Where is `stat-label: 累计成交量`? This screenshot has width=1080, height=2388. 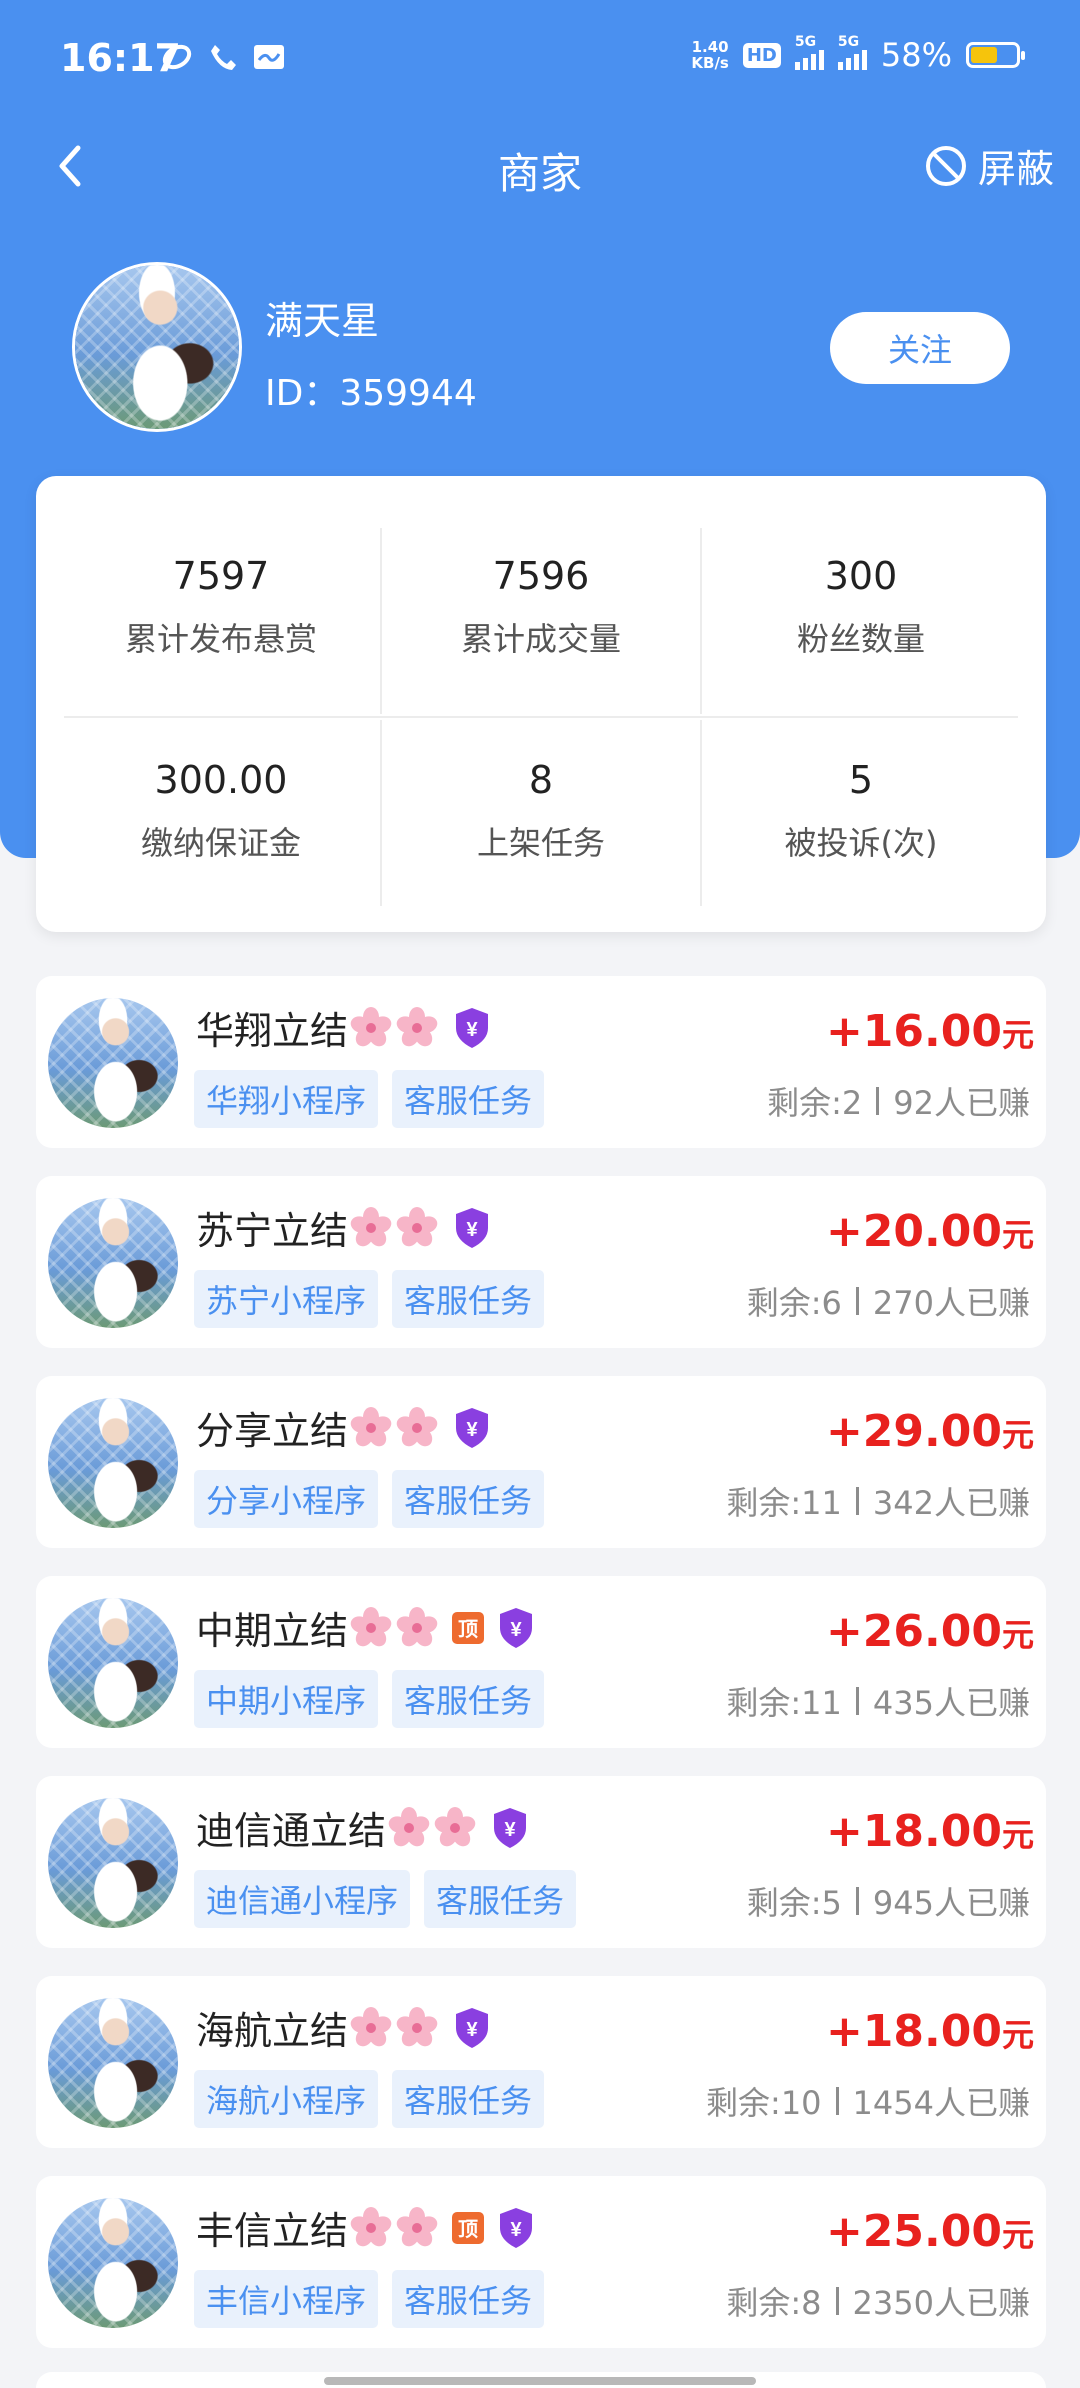
stat-label: 累计成交量 is located at coordinates (540, 639).